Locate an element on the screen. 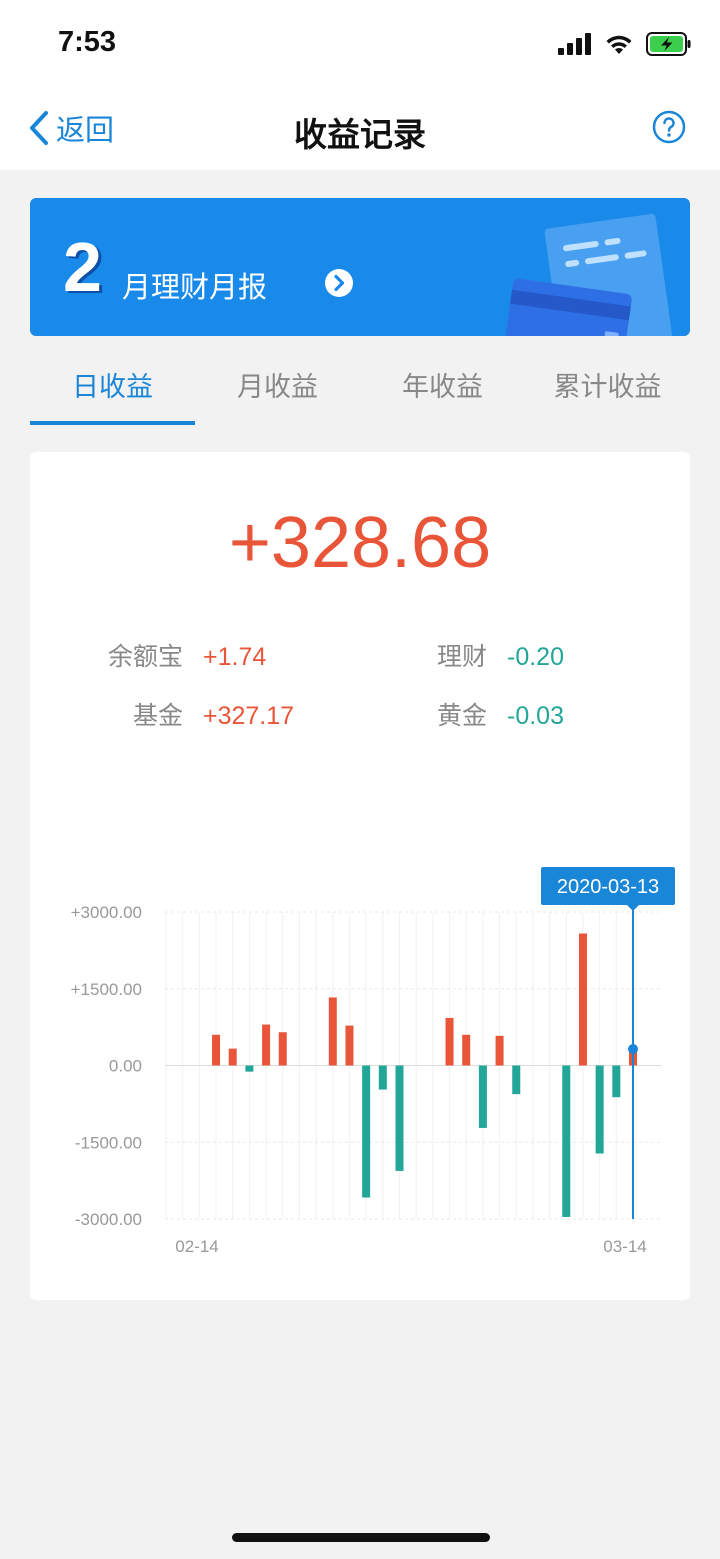 The width and height of the screenshot is (720, 1559). breakdown-wealth: 理财 -0.20 is located at coordinates (475, 655).